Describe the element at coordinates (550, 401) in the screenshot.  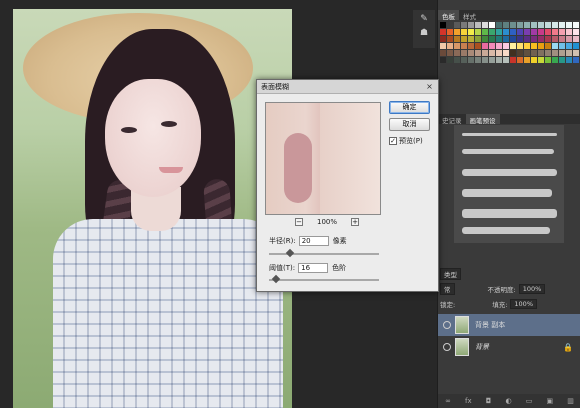
I see `new-layer-icon: ▣` at that location.